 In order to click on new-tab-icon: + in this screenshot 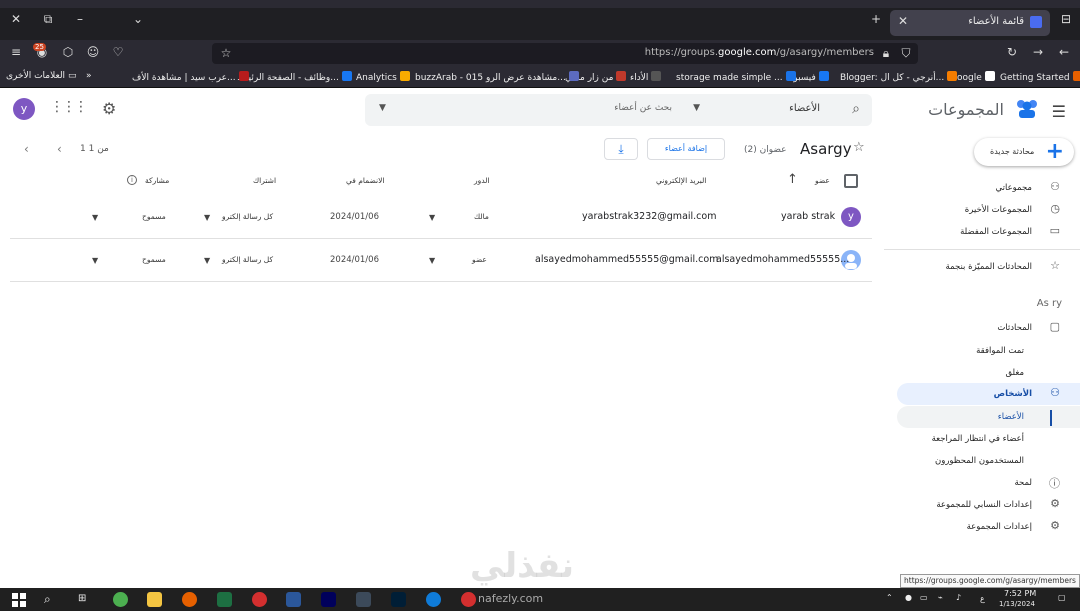, I will do `click(876, 19)`.